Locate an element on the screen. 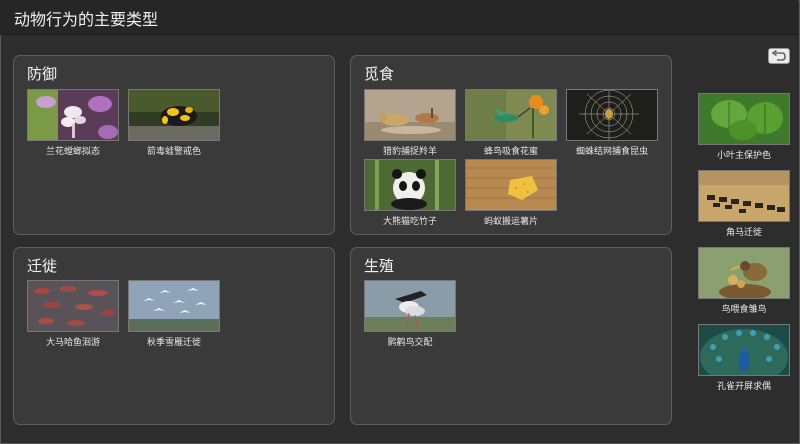 The height and width of the screenshot is (444, 800). card-label: 蜂鸟吸食花蜜 is located at coordinates (510, 152).